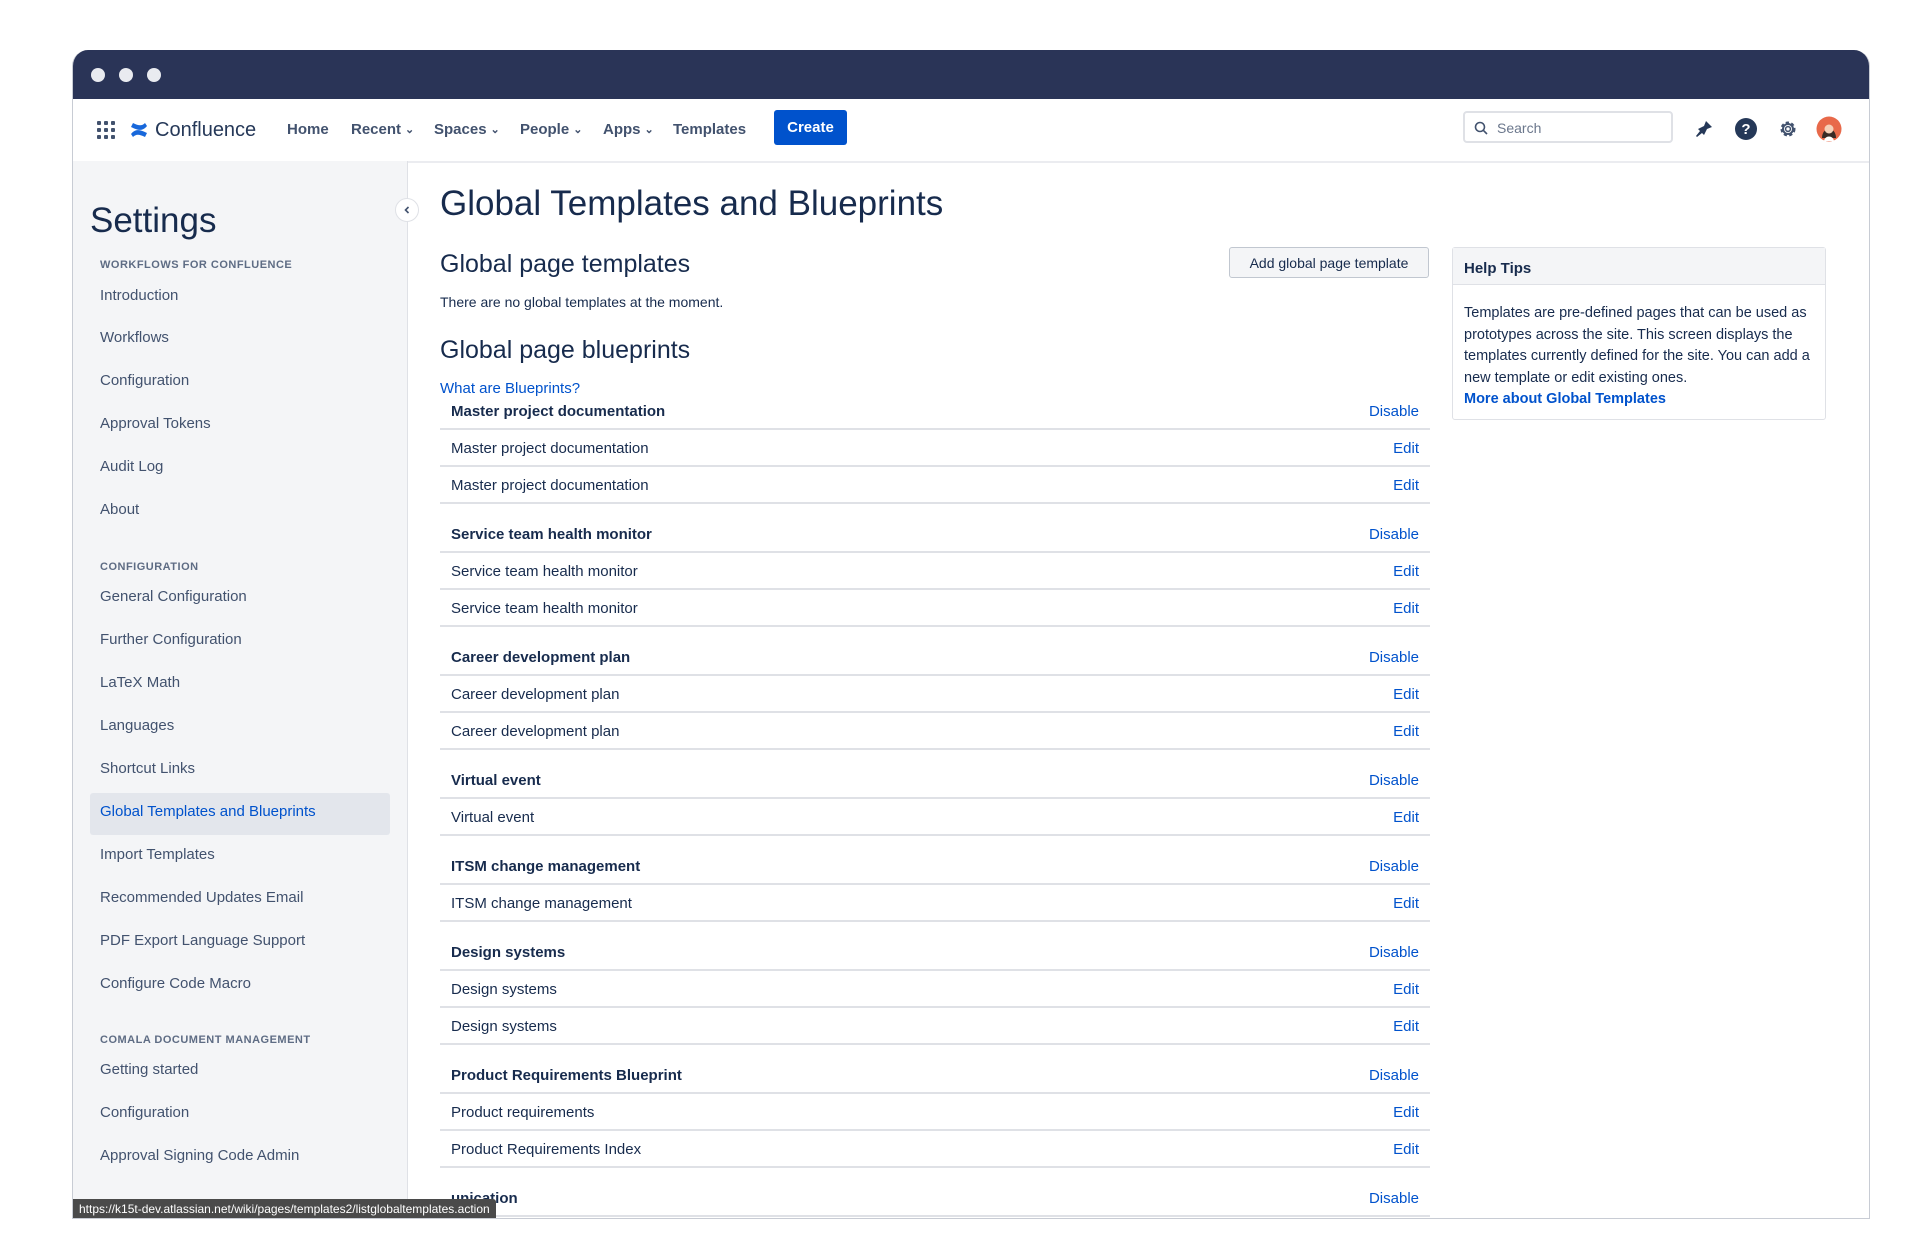 Image resolution: width=1920 pixels, height=1256 pixels. Describe the element at coordinates (1639, 266) in the screenshot. I see `help-tips-header: Help Tips` at that location.